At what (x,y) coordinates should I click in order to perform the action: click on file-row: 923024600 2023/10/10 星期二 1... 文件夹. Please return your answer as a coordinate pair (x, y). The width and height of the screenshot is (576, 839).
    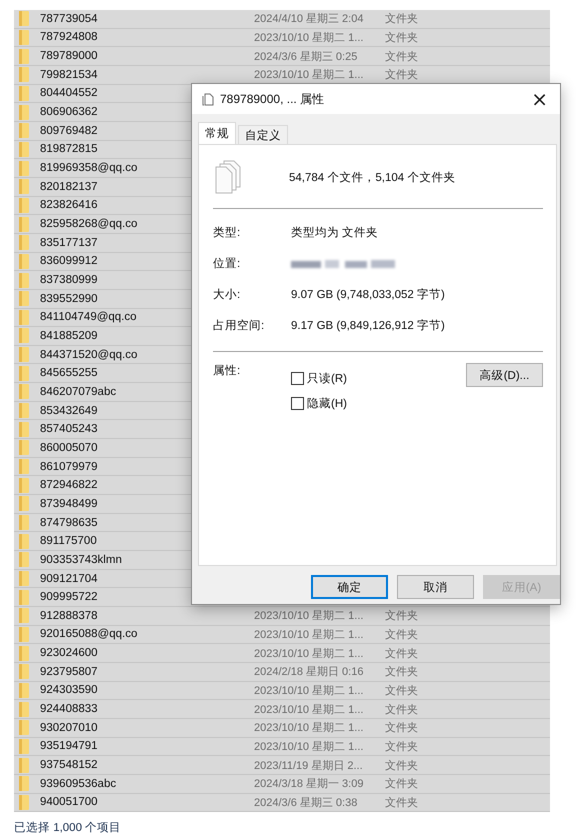
    Looking at the image, I should click on (282, 653).